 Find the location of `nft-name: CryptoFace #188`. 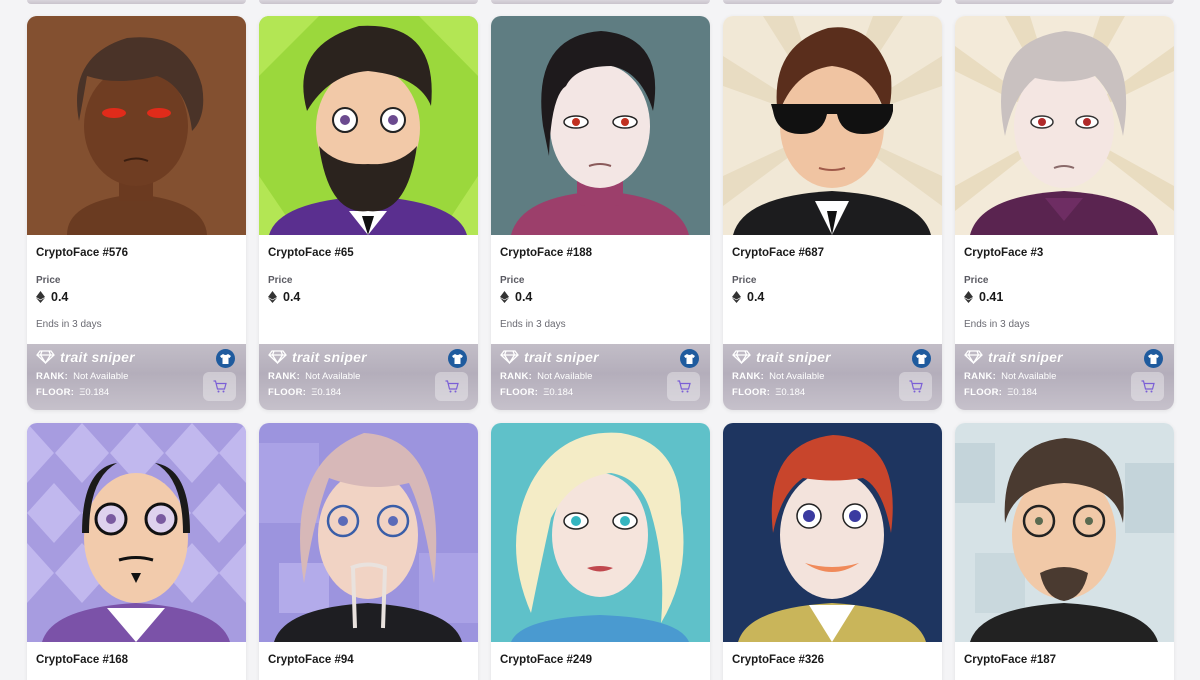

nft-name: CryptoFace #188 is located at coordinates (546, 253).